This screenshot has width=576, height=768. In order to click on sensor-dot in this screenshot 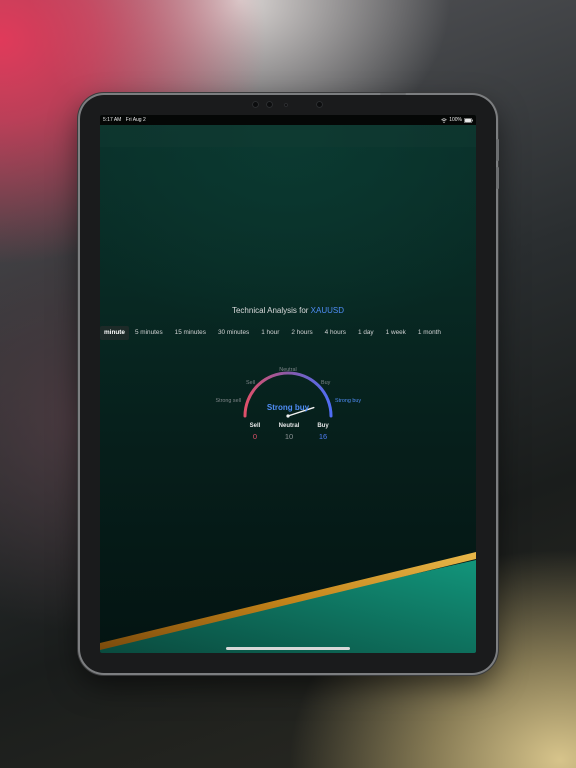, I will do `click(286, 105)`.